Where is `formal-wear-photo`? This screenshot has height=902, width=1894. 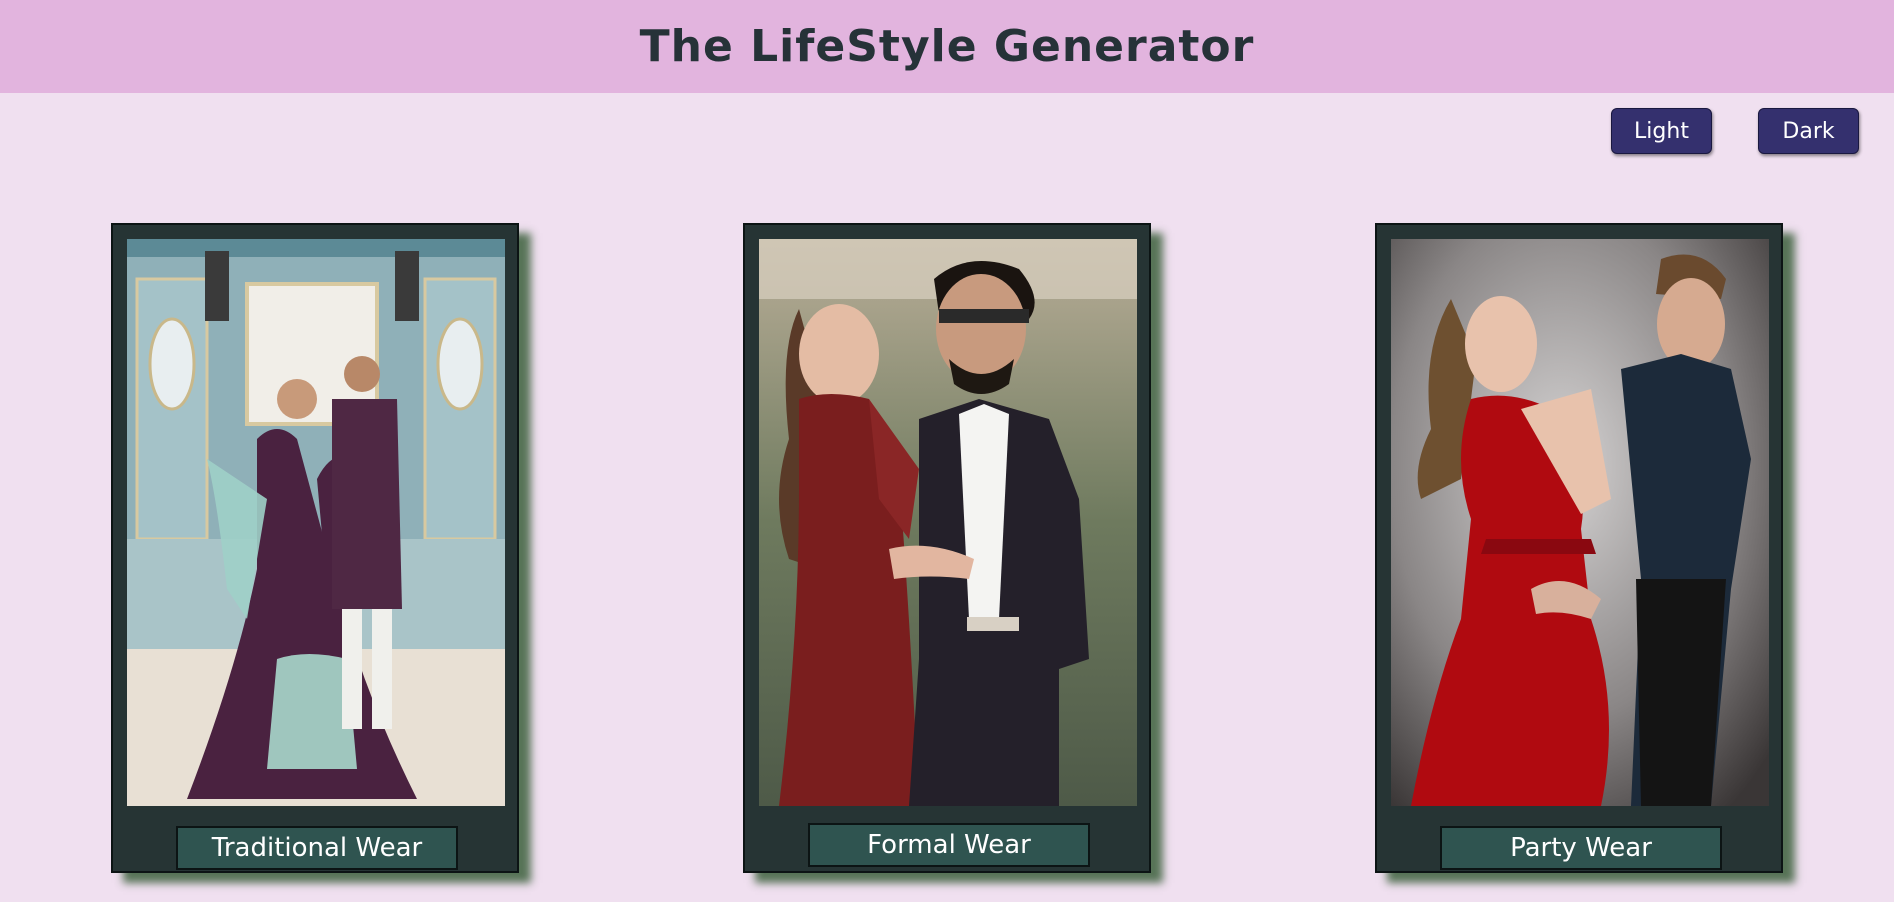
formal-wear-photo is located at coordinates (948, 522).